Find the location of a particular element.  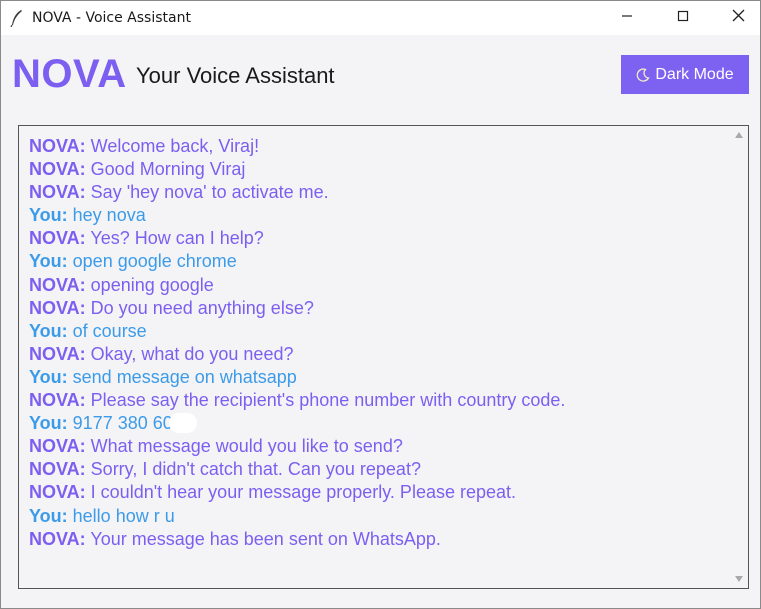

close-icon is located at coordinates (738, 18).